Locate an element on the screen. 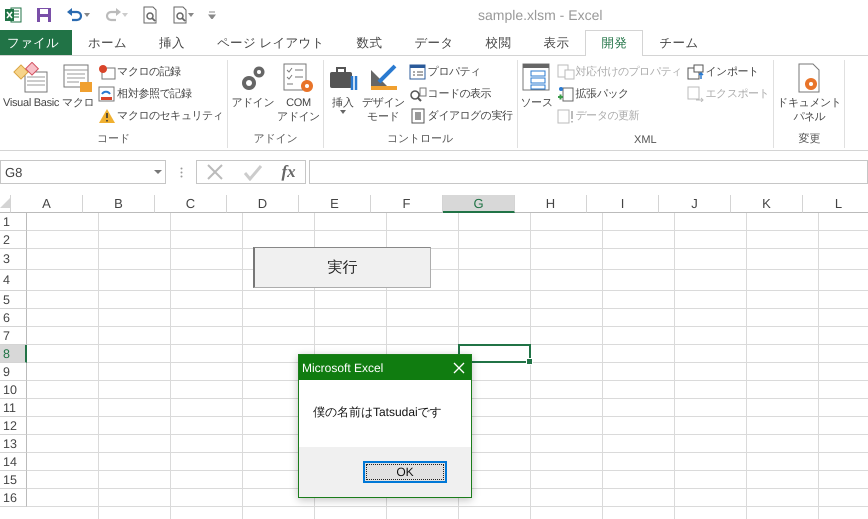 The height and width of the screenshot is (519, 868). ribbon-button: ダイアログの実行 is located at coordinates (460, 115).